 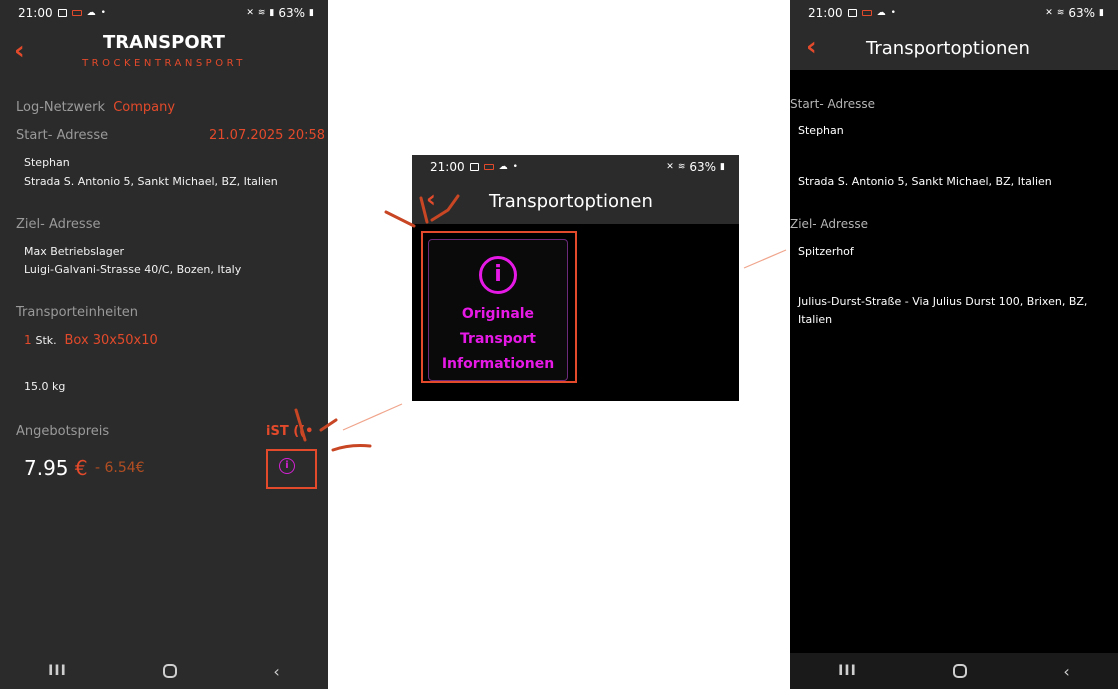 I want to click on unit-name: Box 30x50x10, so click(x=111, y=340).